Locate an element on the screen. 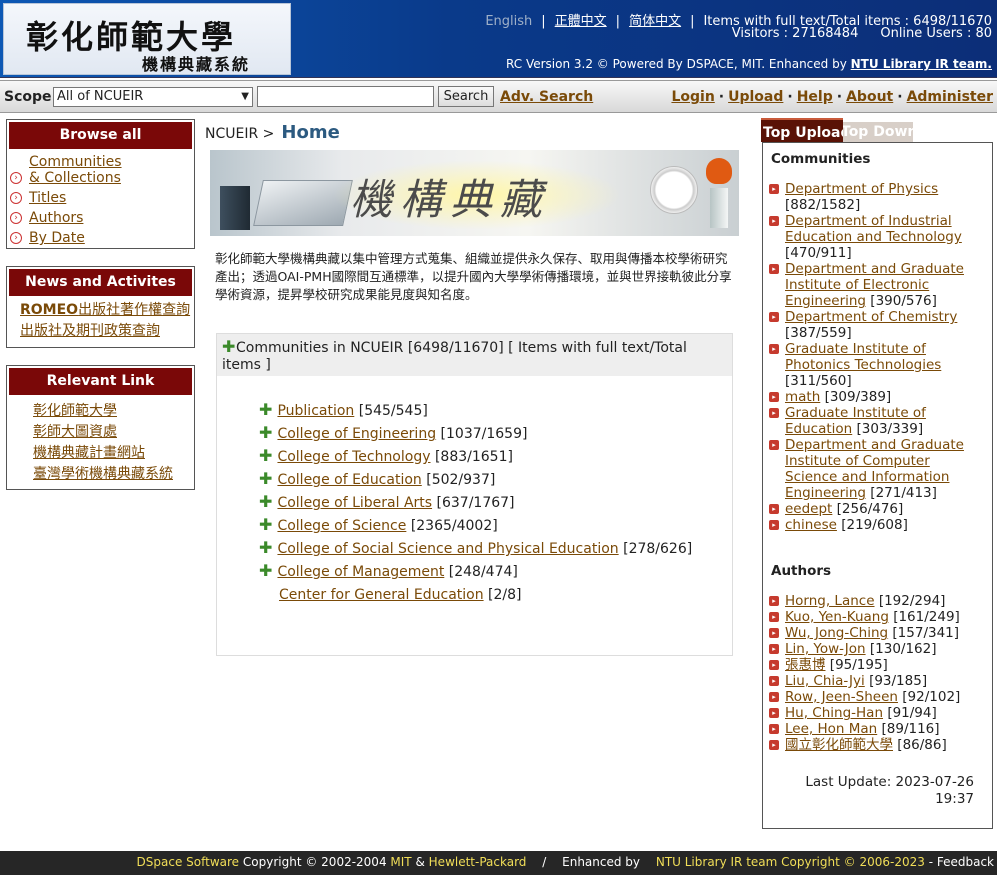 This screenshot has width=997, height=875. community-link: Center for General Education is located at coordinates (381, 595).